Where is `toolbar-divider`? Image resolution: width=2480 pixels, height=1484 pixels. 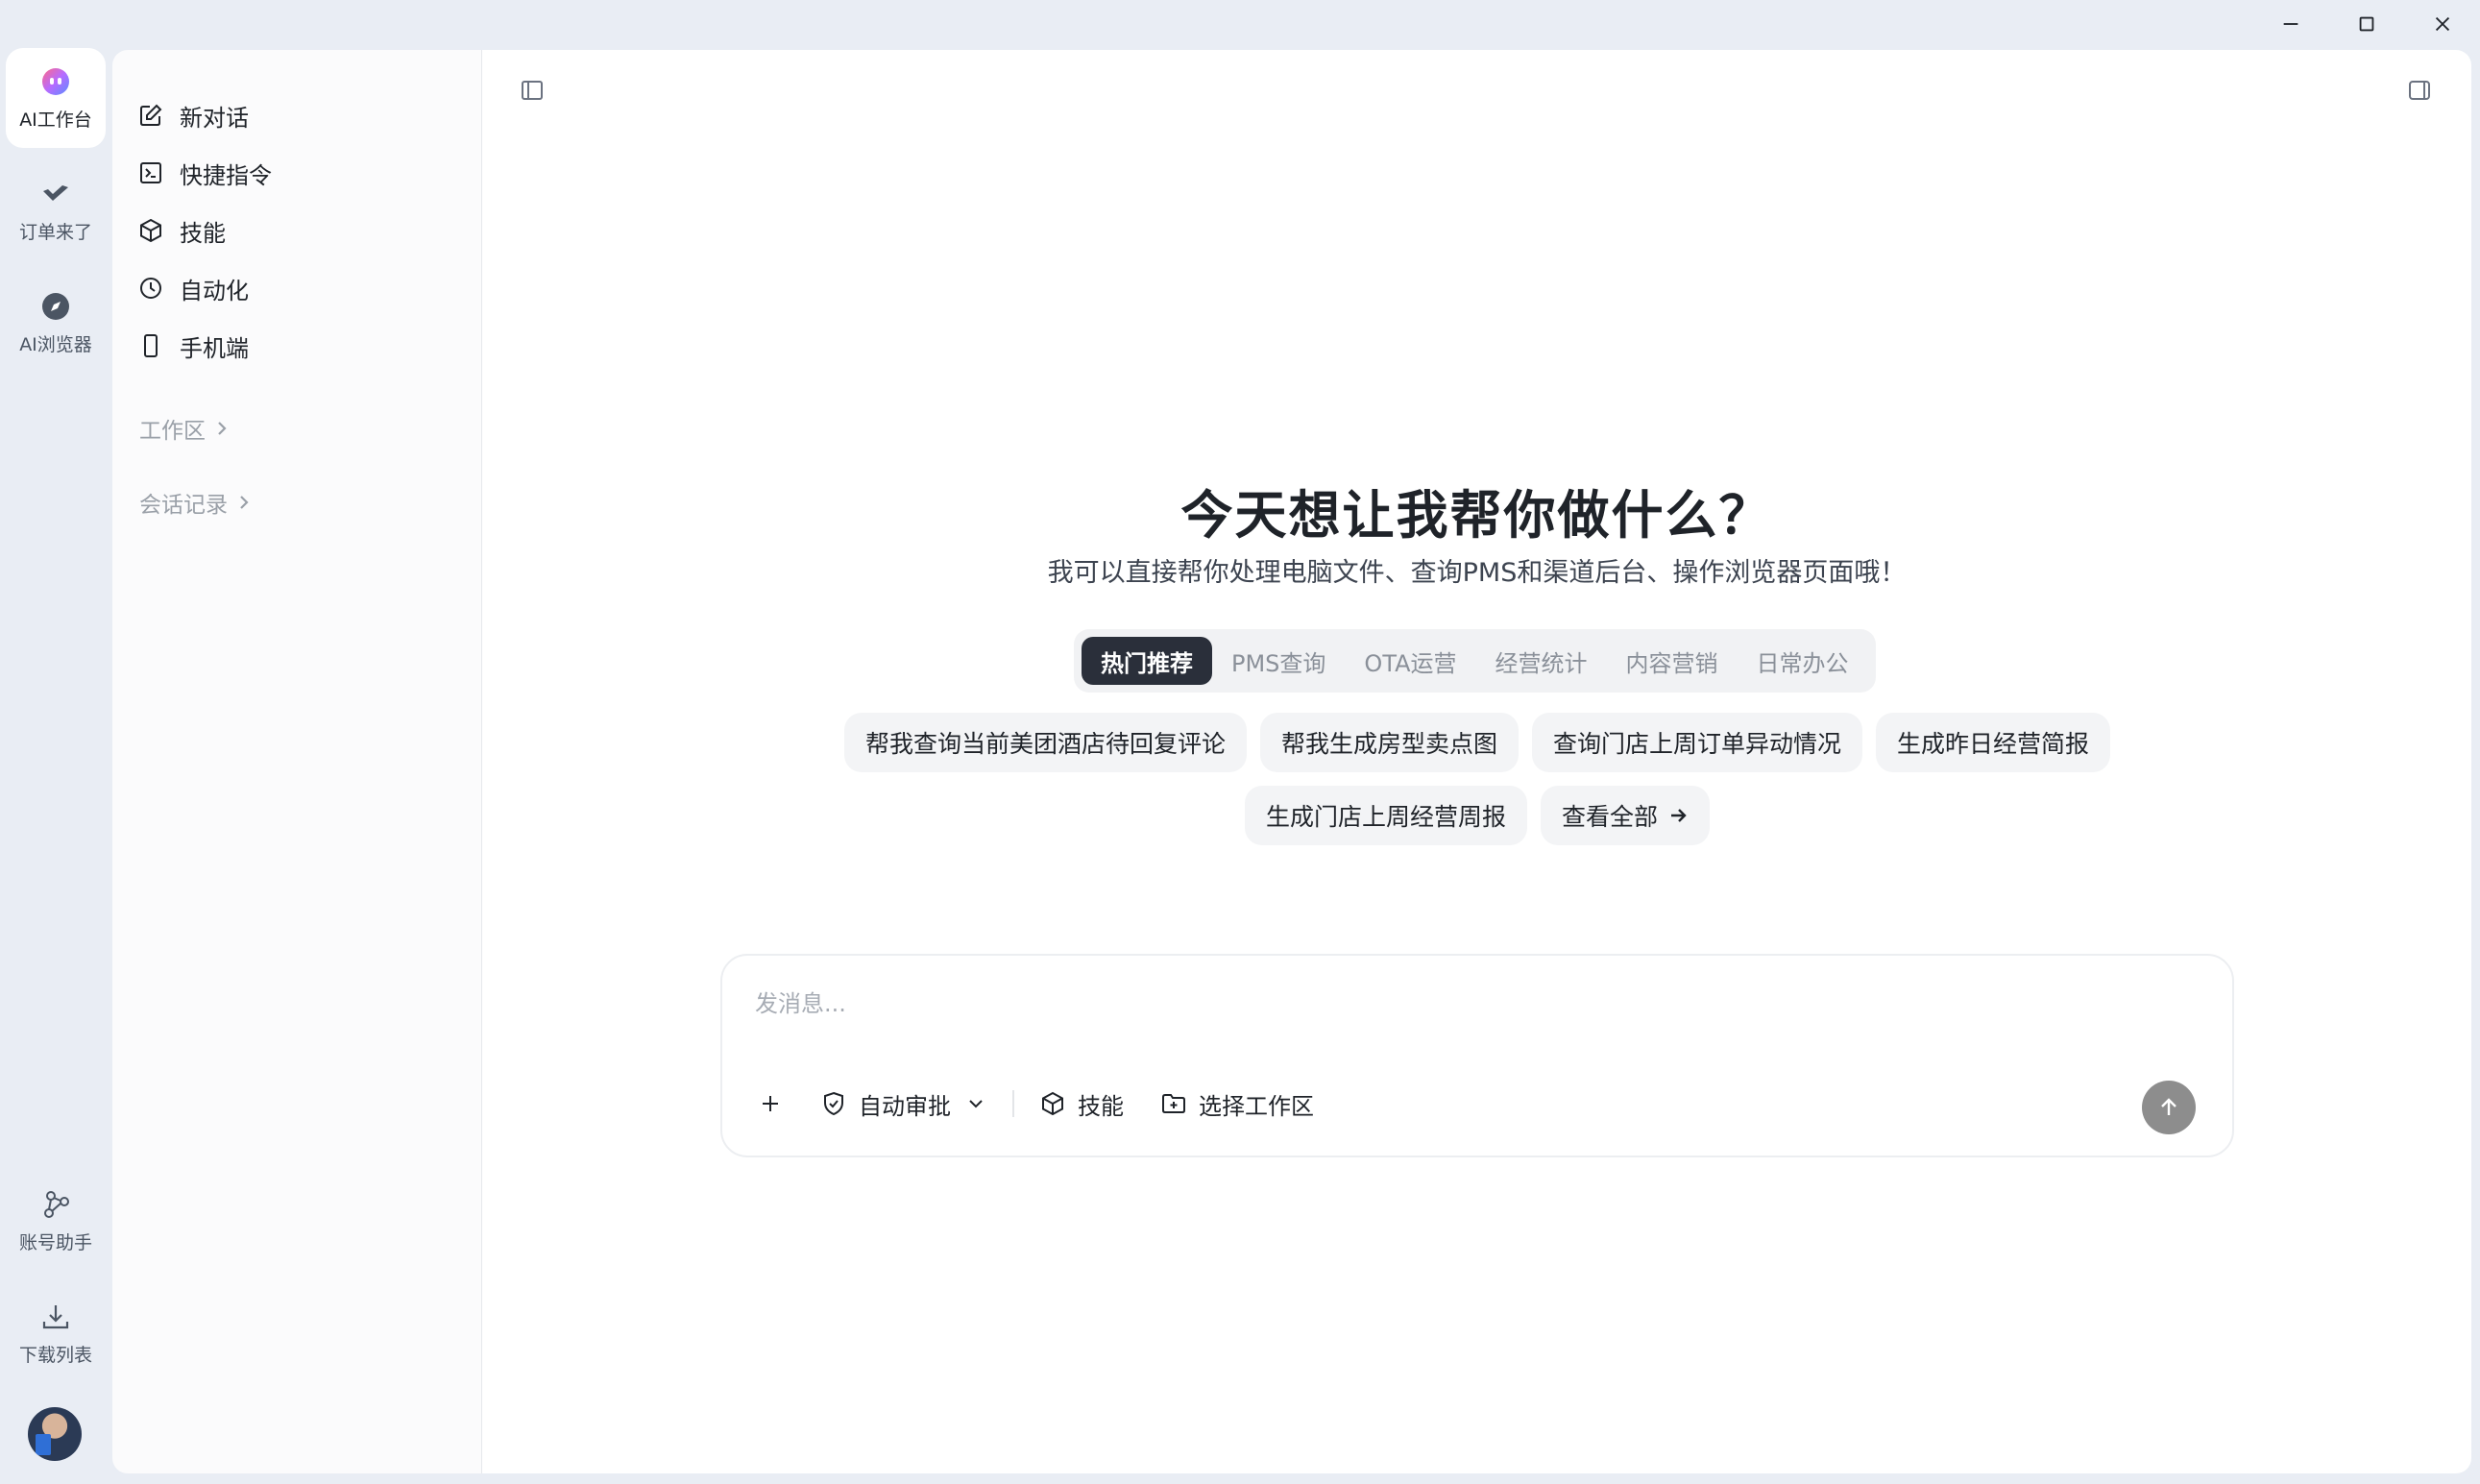 toolbar-divider is located at coordinates (1013, 1103).